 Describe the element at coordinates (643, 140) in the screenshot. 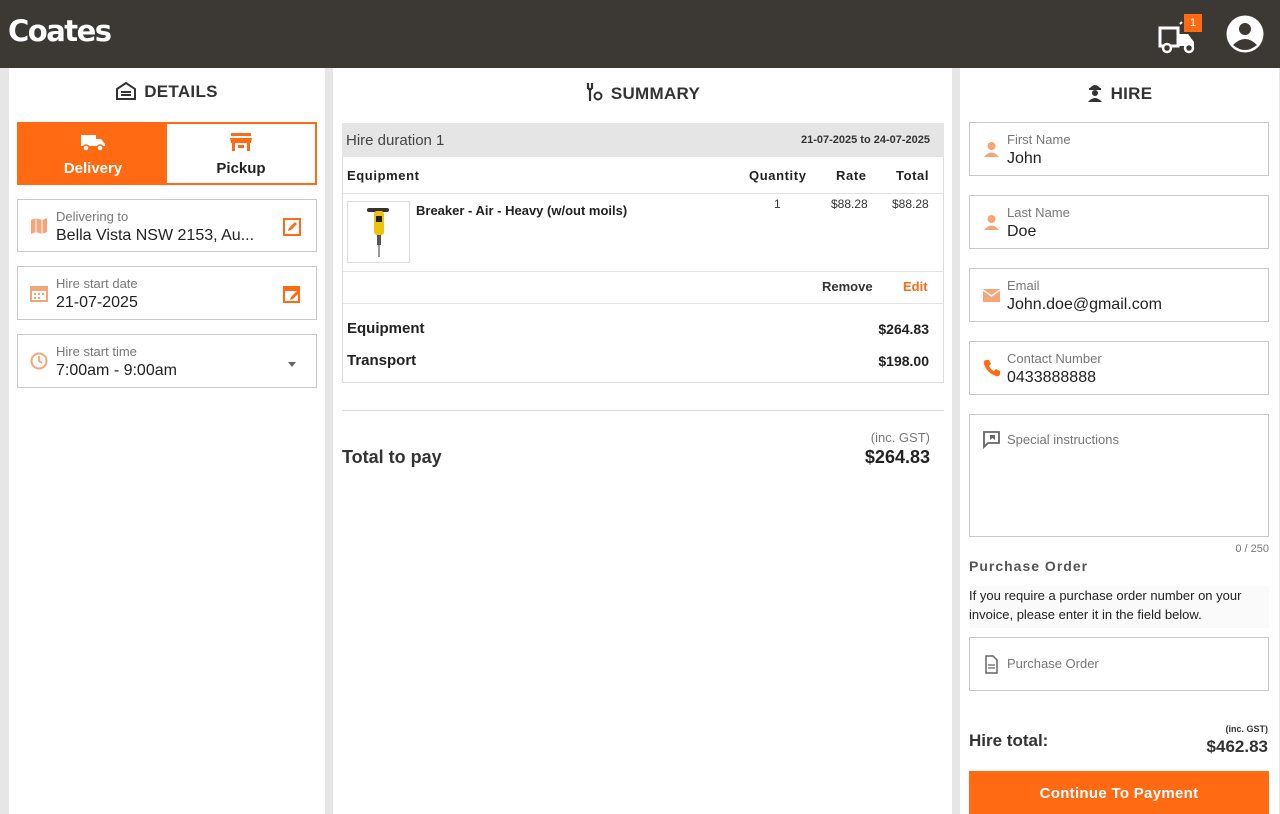

I see `hire-duration-bar: Hire duration 1 21-07-2025 to 24-07-2025` at that location.